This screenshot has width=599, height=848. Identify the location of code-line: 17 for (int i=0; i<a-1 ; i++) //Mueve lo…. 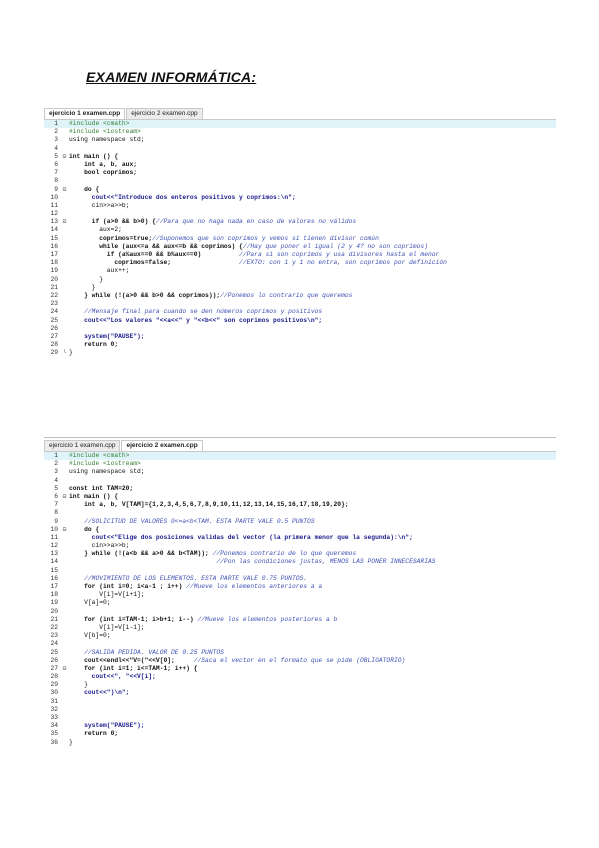
(300, 587).